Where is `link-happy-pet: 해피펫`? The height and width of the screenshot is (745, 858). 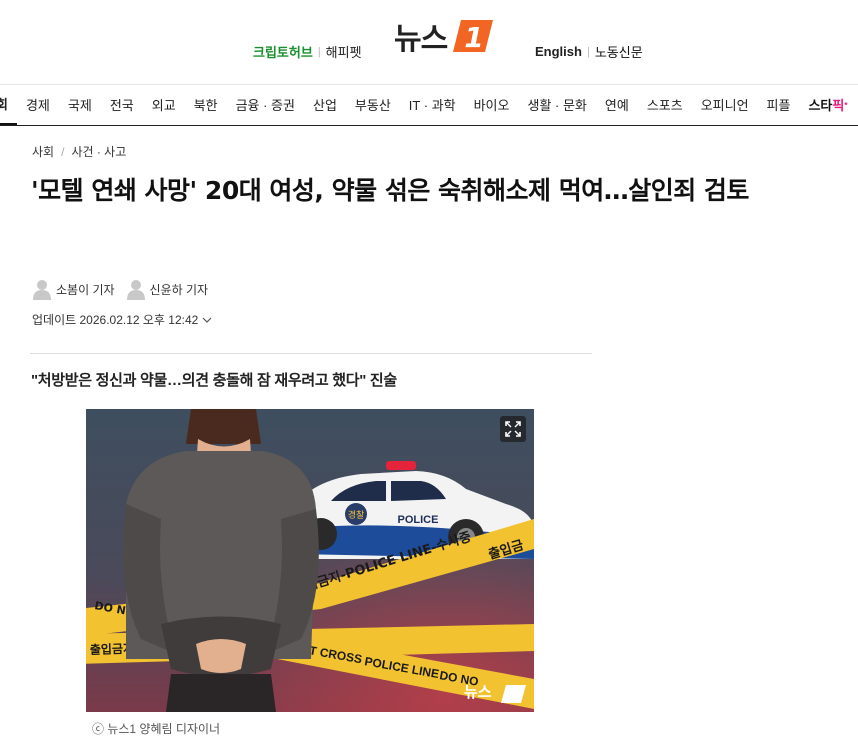 link-happy-pet: 해피펫 is located at coordinates (344, 51).